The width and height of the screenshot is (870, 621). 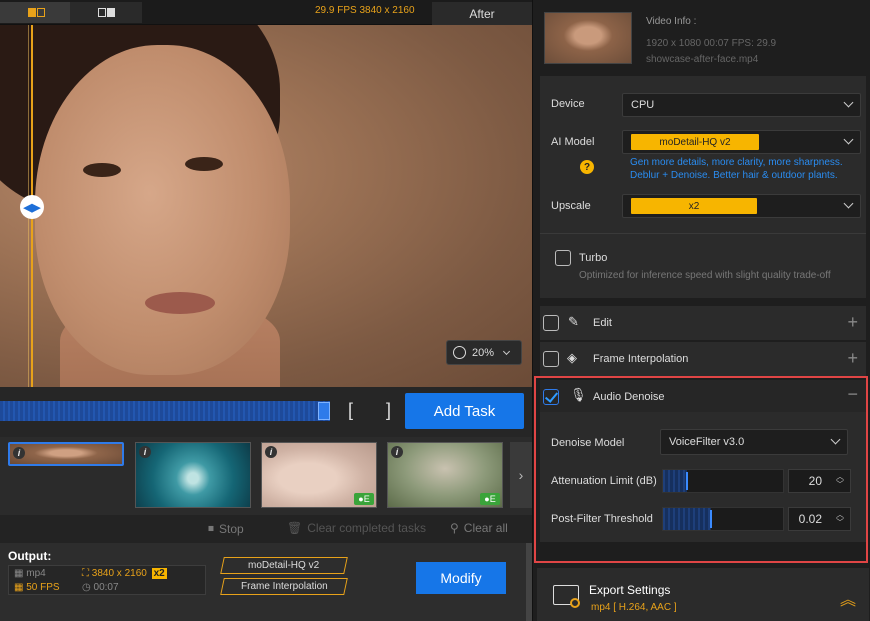 What do you see at coordinates (461, 578) in the screenshot?
I see `modify-button: Modify` at bounding box center [461, 578].